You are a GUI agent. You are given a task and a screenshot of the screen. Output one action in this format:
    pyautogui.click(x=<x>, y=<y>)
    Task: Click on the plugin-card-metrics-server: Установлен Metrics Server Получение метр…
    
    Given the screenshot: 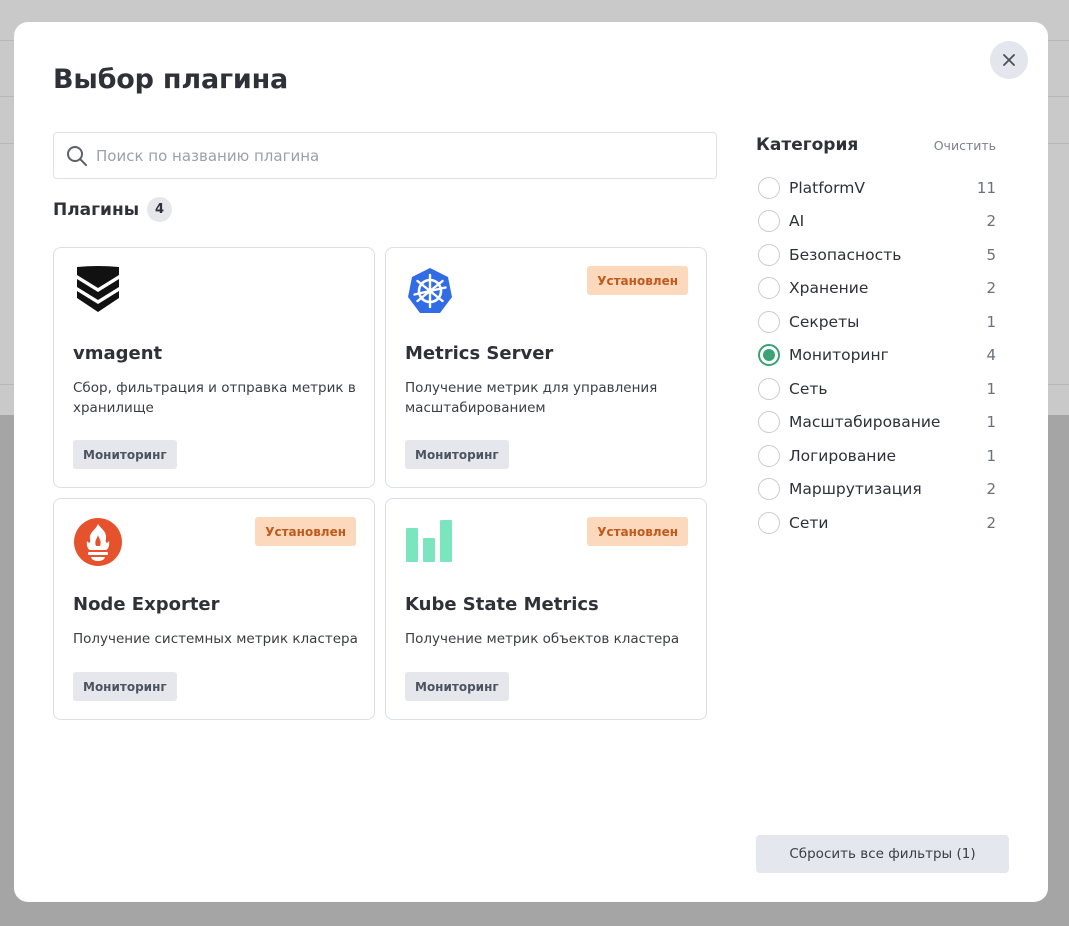 What is the action you would take?
    pyautogui.click(x=546, y=367)
    